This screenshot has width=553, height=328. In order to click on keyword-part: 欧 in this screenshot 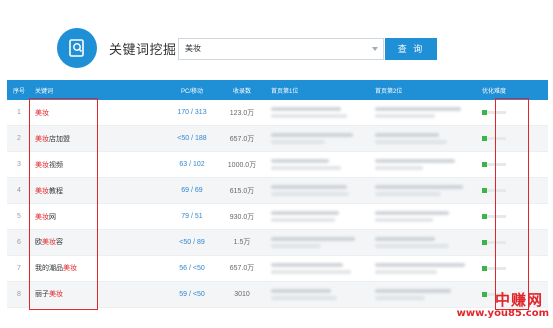, I will do `click(38, 243)`.